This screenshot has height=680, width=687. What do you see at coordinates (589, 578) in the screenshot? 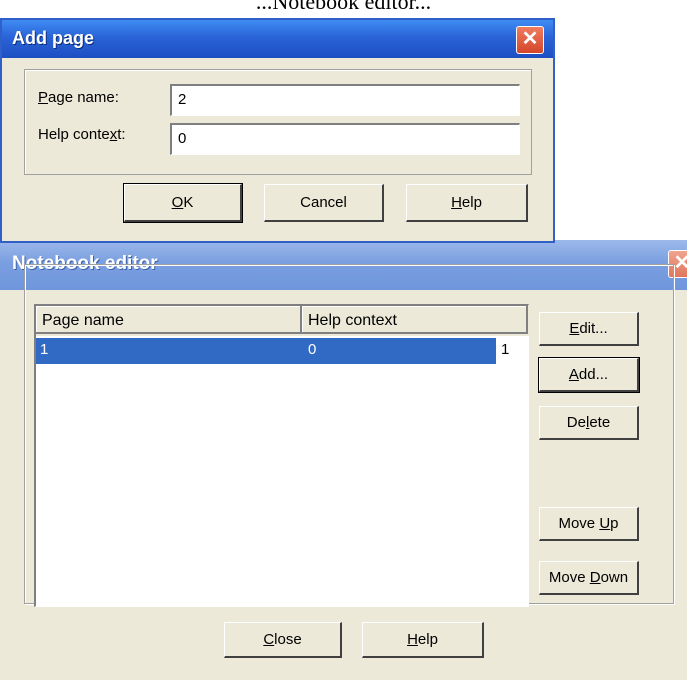
I see `move-down-button: Move Down` at bounding box center [589, 578].